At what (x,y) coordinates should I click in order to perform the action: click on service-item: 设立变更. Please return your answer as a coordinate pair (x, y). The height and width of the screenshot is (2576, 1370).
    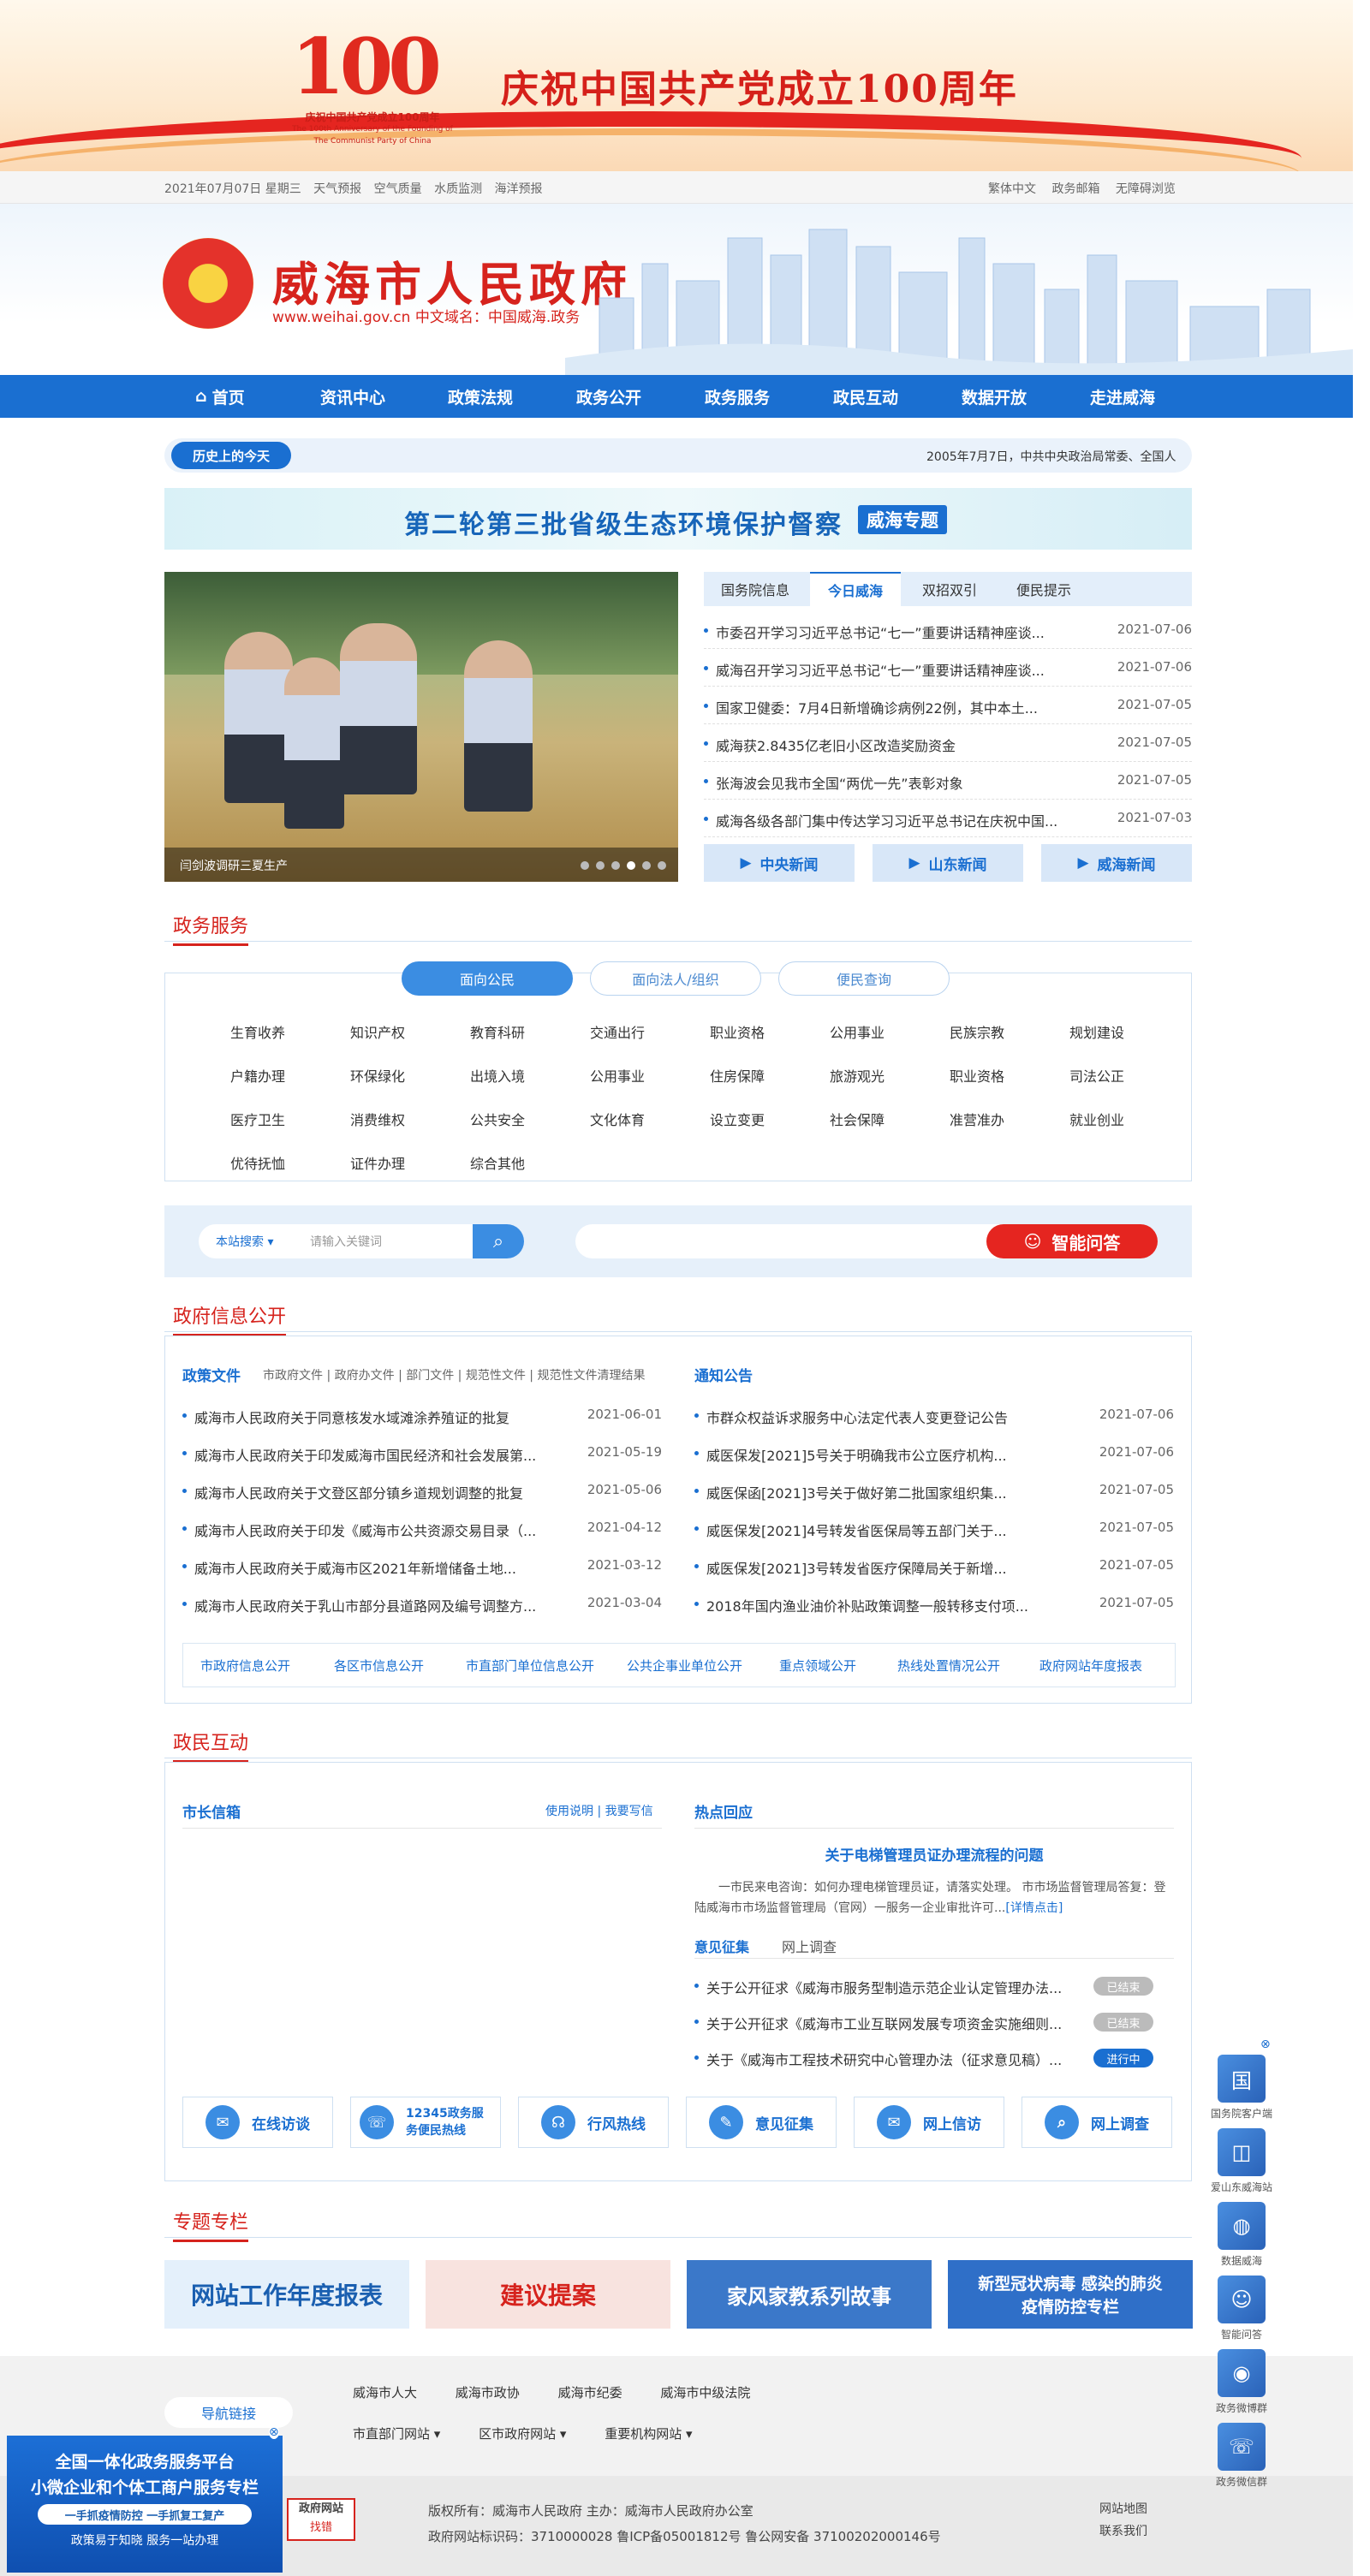
    Looking at the image, I should click on (737, 1119).